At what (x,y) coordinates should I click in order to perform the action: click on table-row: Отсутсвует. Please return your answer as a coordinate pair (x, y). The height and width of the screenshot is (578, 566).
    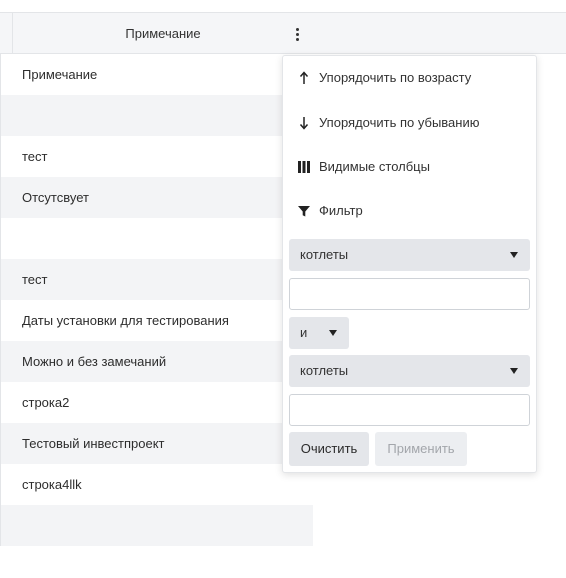
    Looking at the image, I should click on (156, 197).